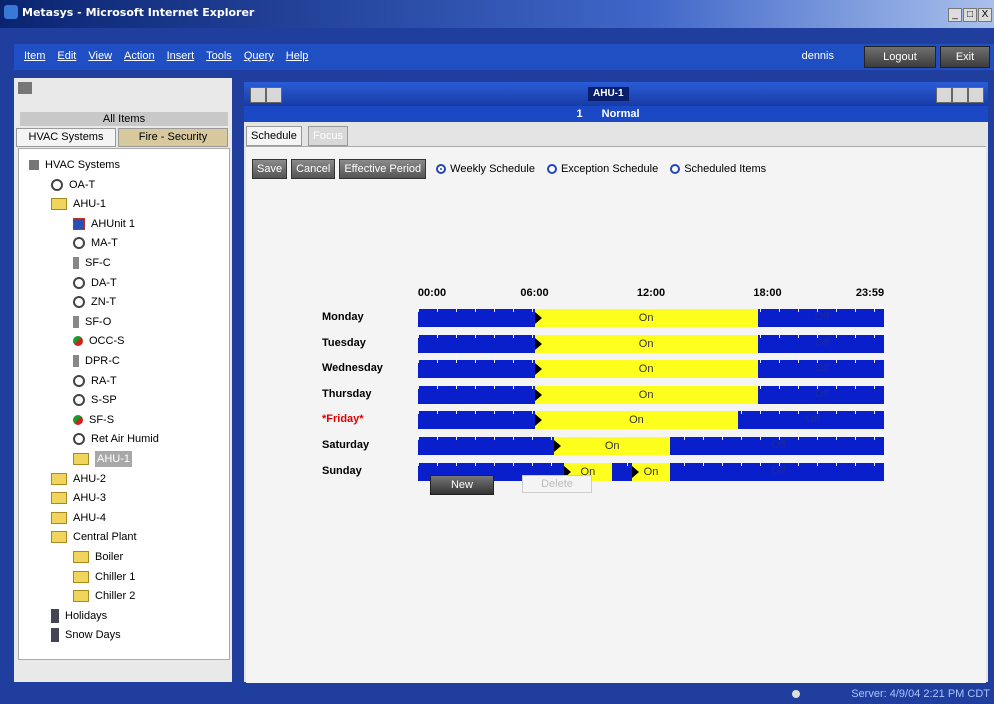  I want to click on hour-tick-label: 23:59, so click(870, 293).